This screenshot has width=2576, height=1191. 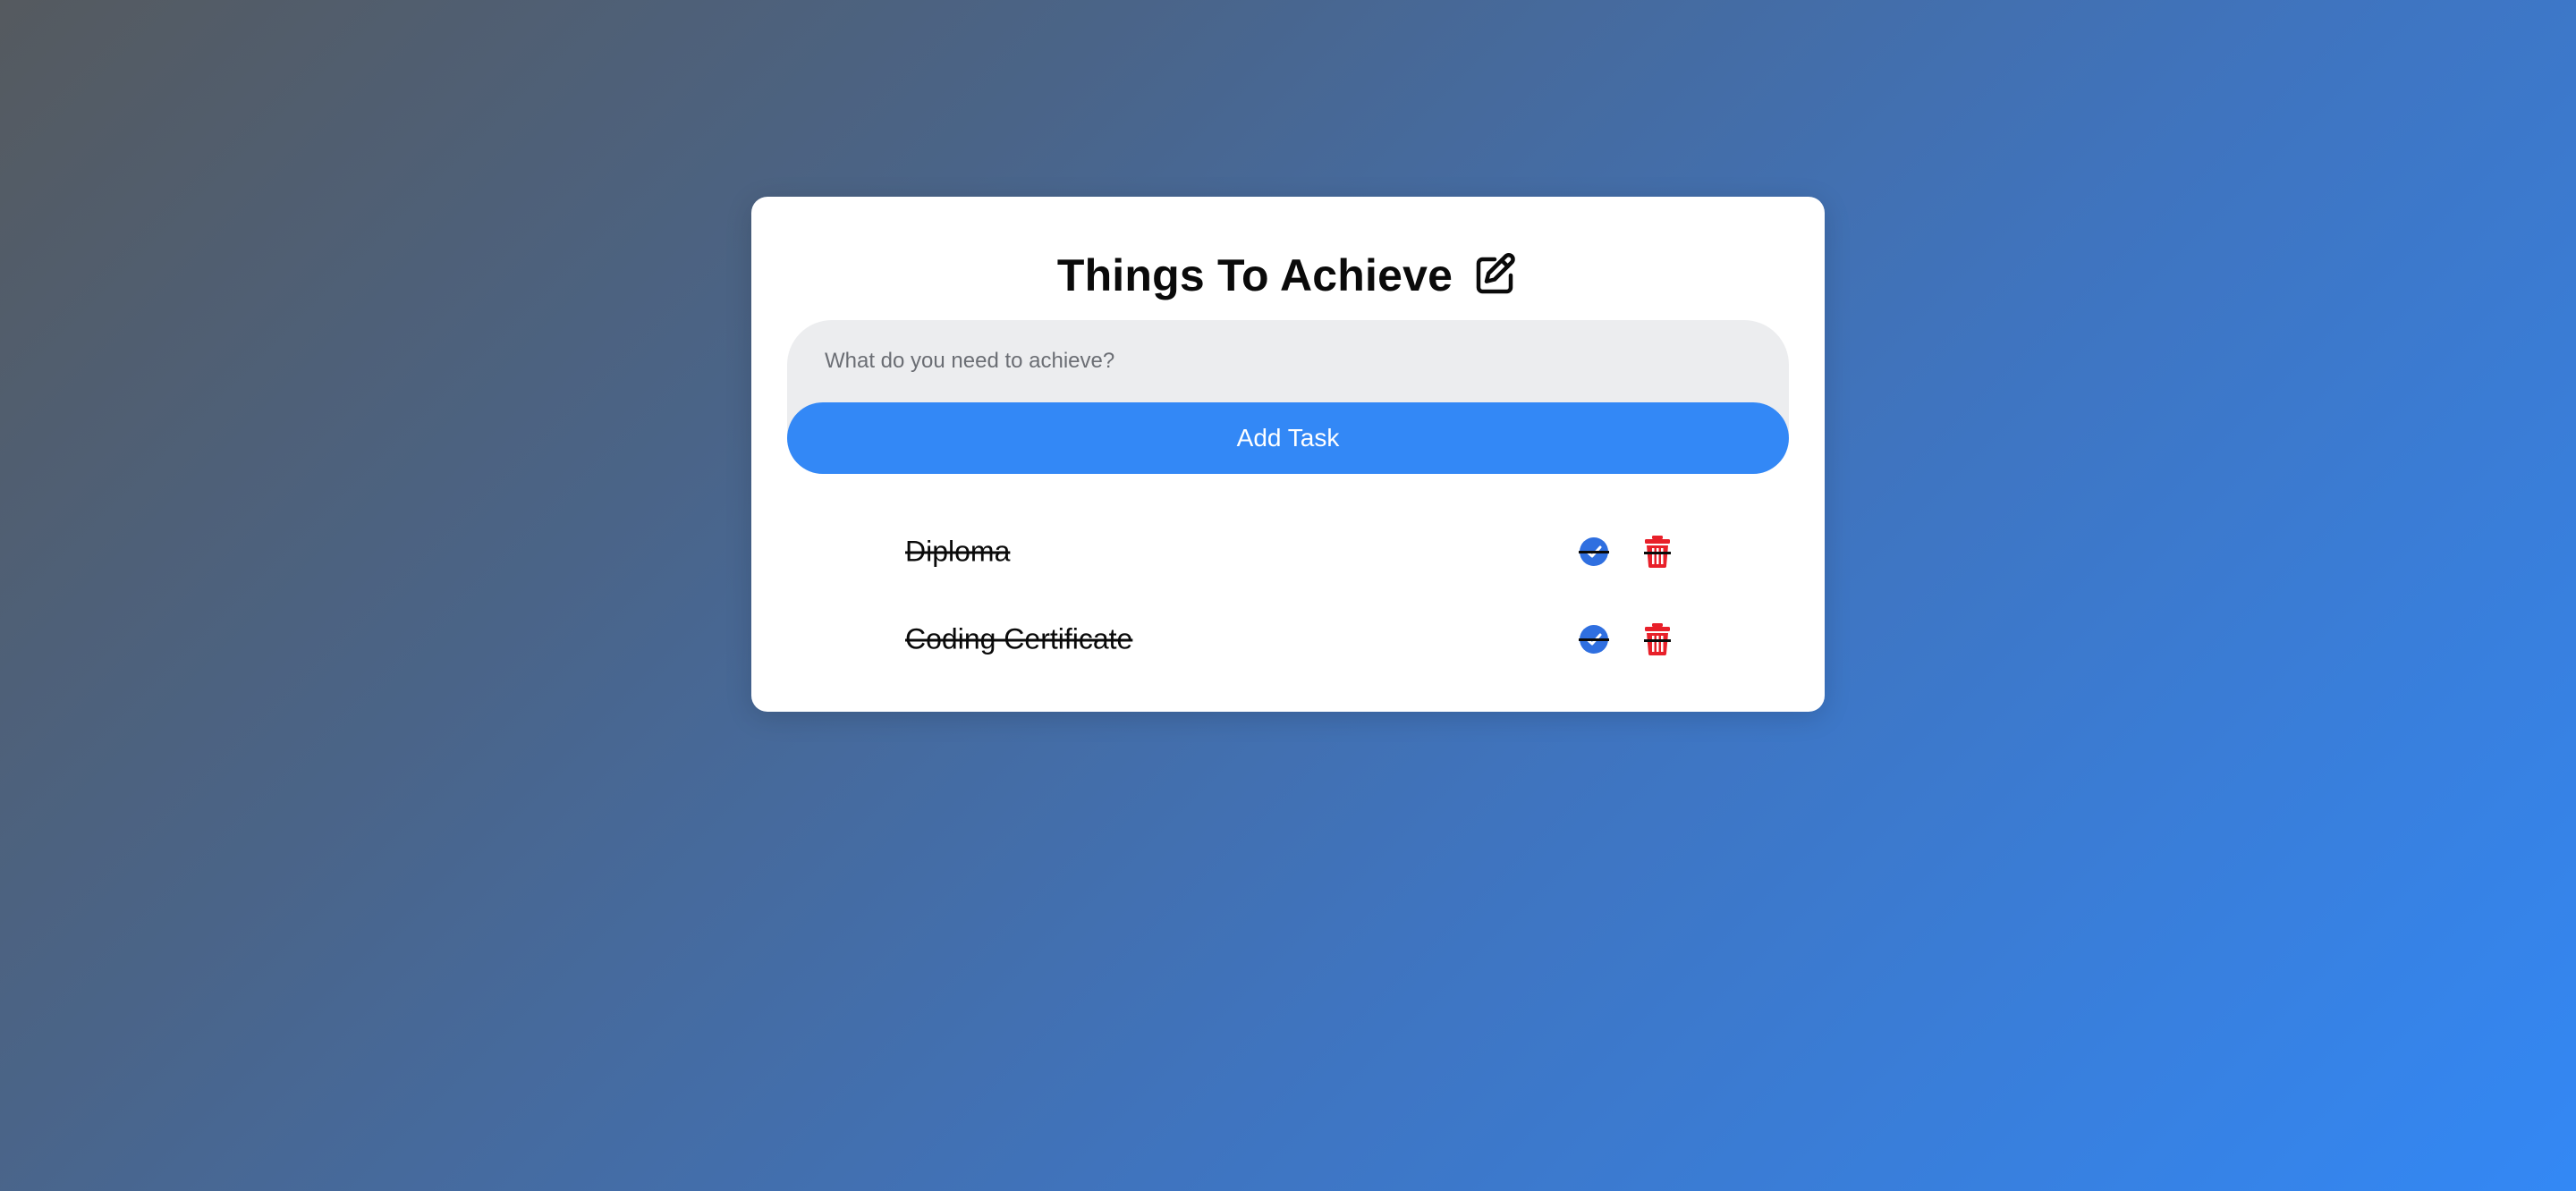 What do you see at coordinates (1254, 275) in the screenshot?
I see `page-title: Things To Achieve` at bounding box center [1254, 275].